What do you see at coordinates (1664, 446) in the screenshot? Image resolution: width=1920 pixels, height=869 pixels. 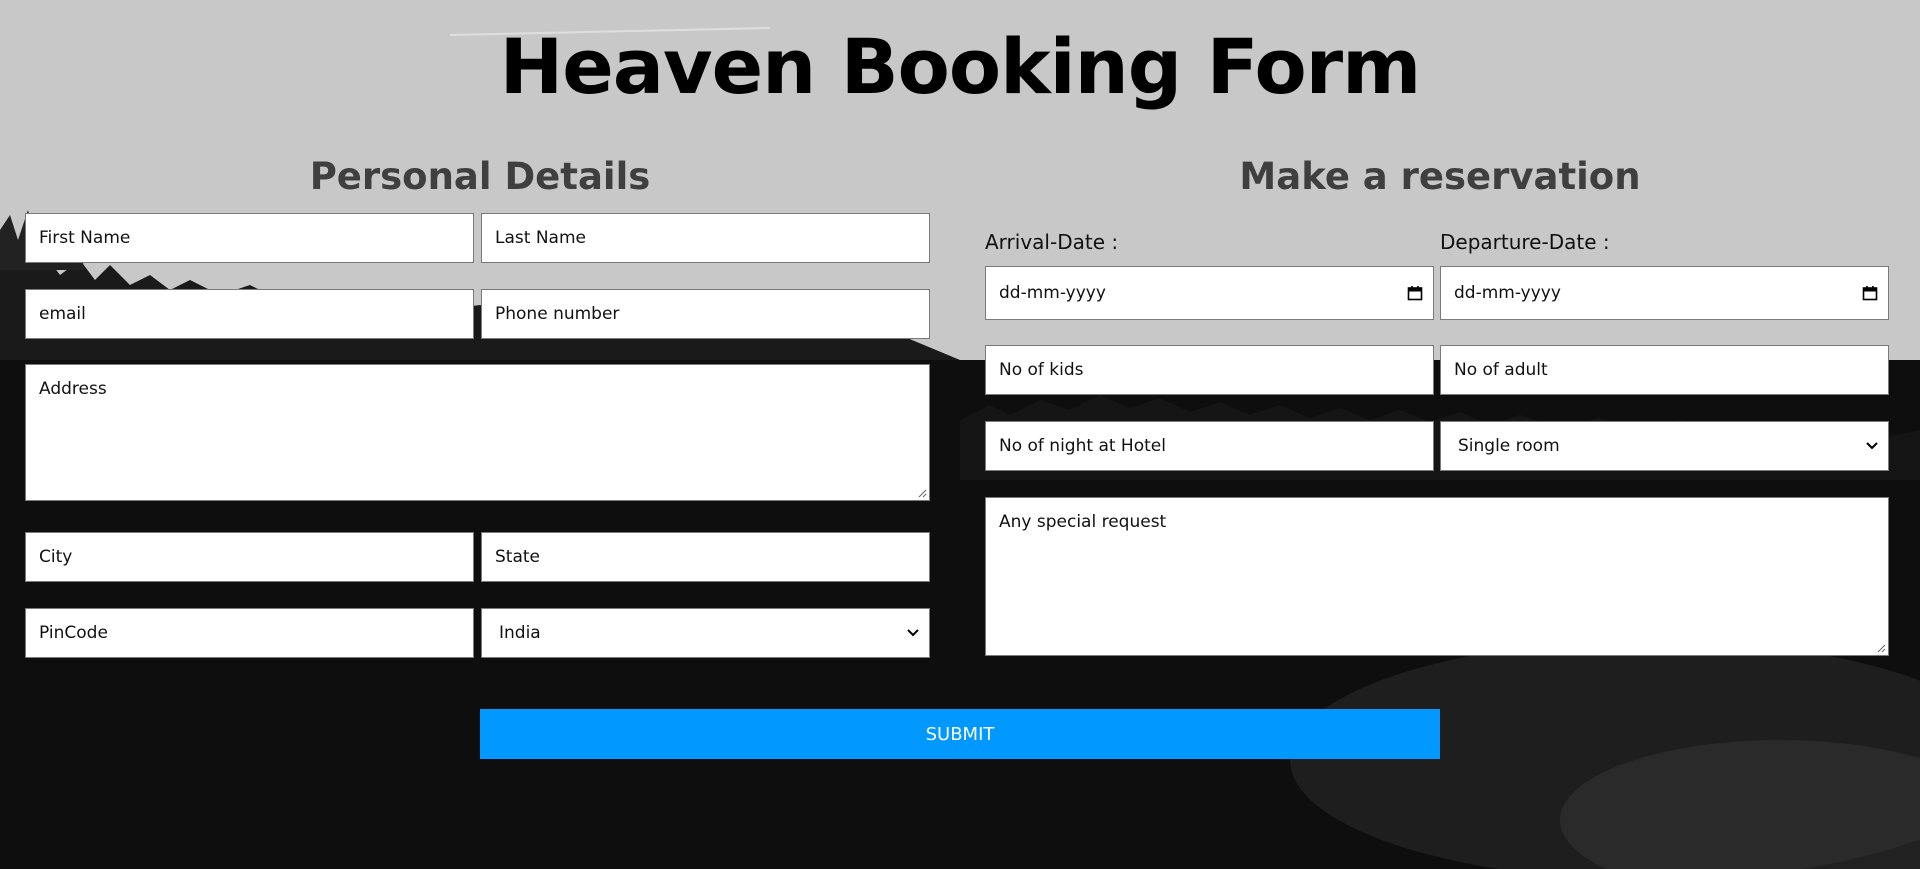 I see `room-type-select: Single room` at bounding box center [1664, 446].